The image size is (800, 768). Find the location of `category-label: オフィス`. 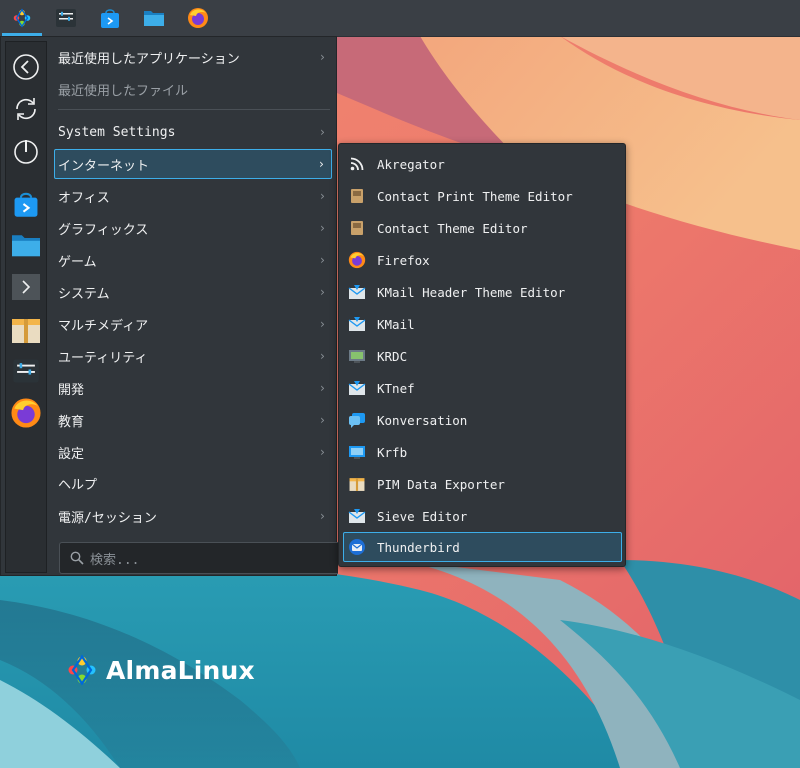

category-label: オフィス is located at coordinates (84, 198).